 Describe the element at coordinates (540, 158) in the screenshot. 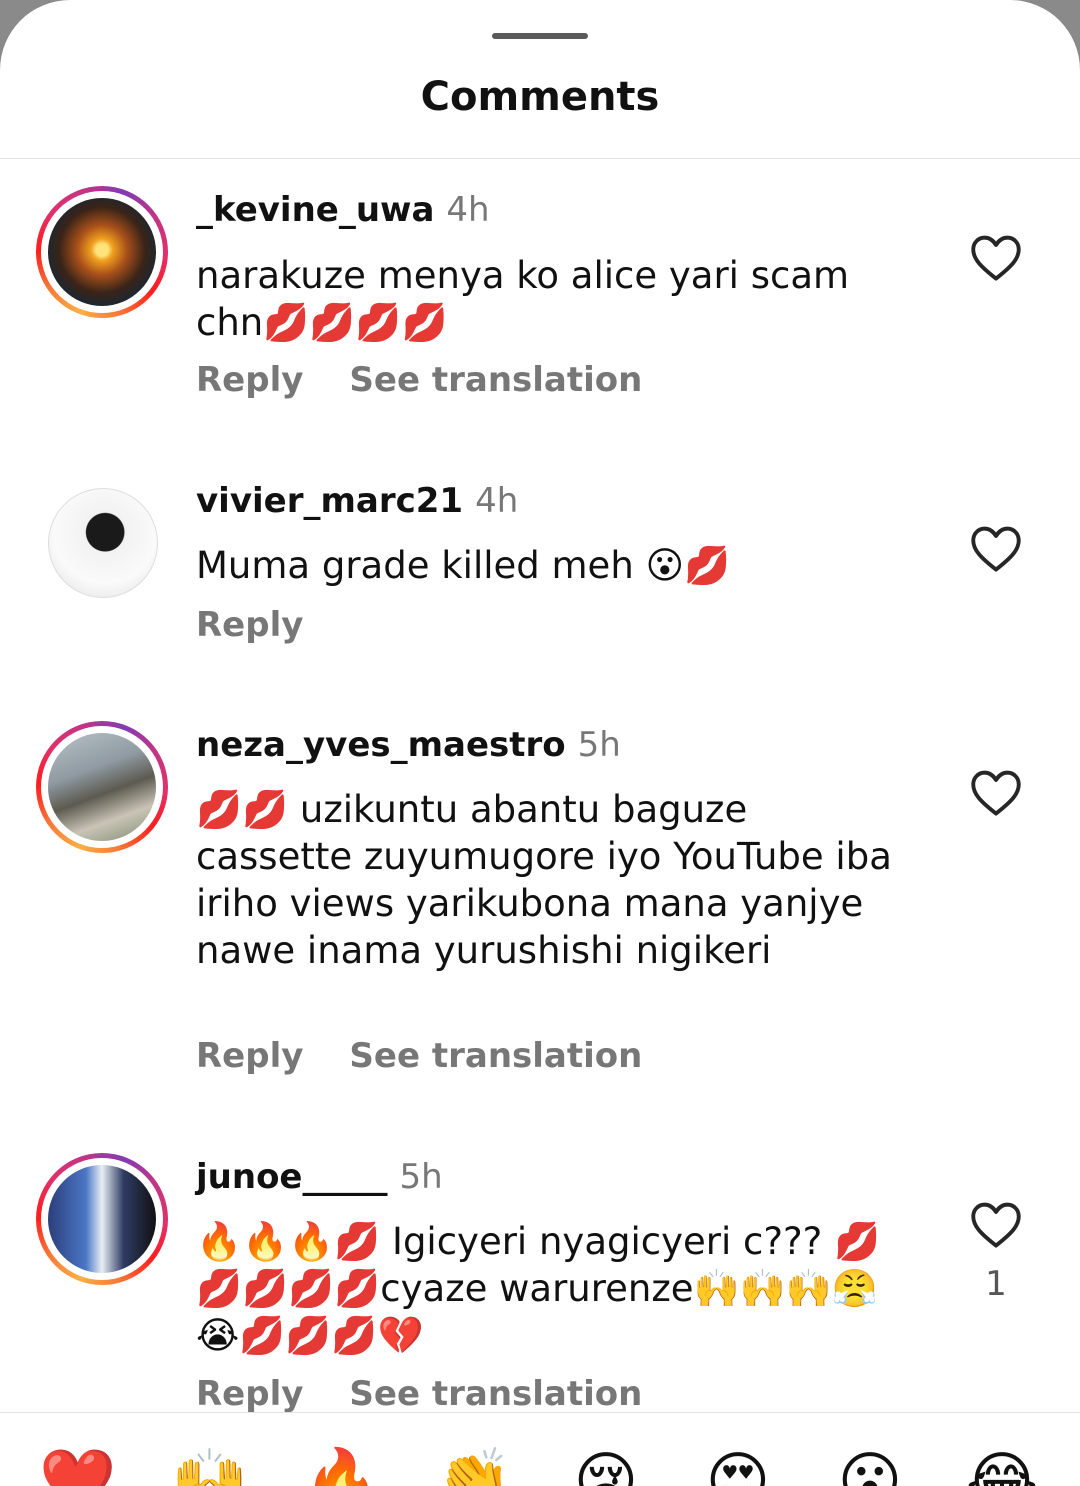

I see `header-divider` at that location.